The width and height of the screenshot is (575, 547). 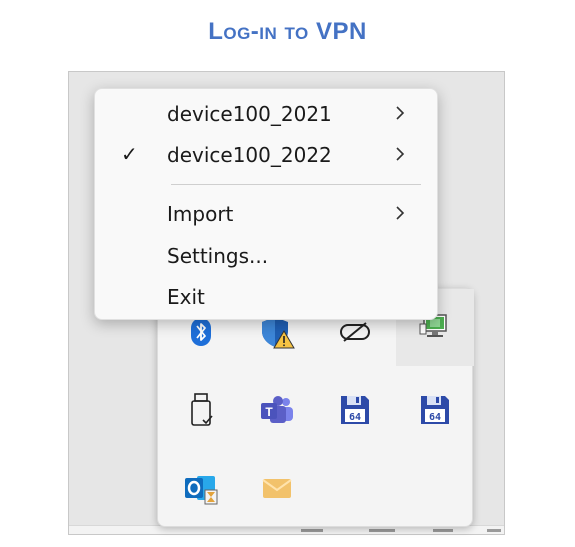 I want to click on save-64-icon: 64, so click(x=355, y=409).